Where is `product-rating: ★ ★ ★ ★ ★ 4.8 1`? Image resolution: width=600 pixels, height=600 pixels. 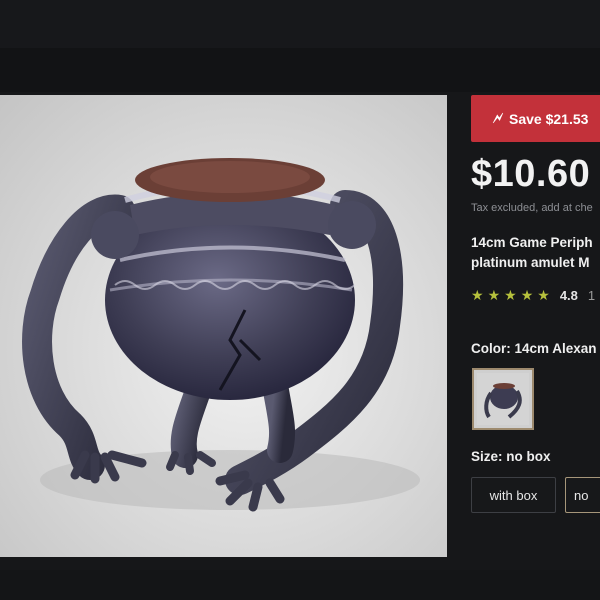
product-rating: ★ ★ ★ ★ ★ 4.8 1 is located at coordinates (533, 295).